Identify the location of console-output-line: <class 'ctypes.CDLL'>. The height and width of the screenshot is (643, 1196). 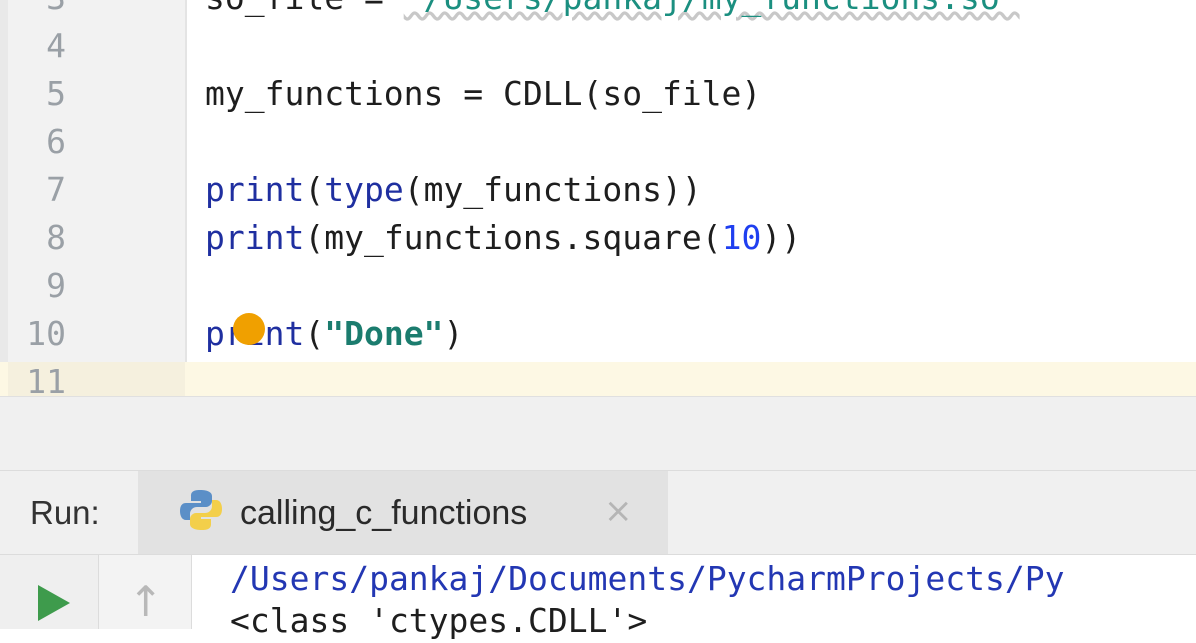
(439, 620).